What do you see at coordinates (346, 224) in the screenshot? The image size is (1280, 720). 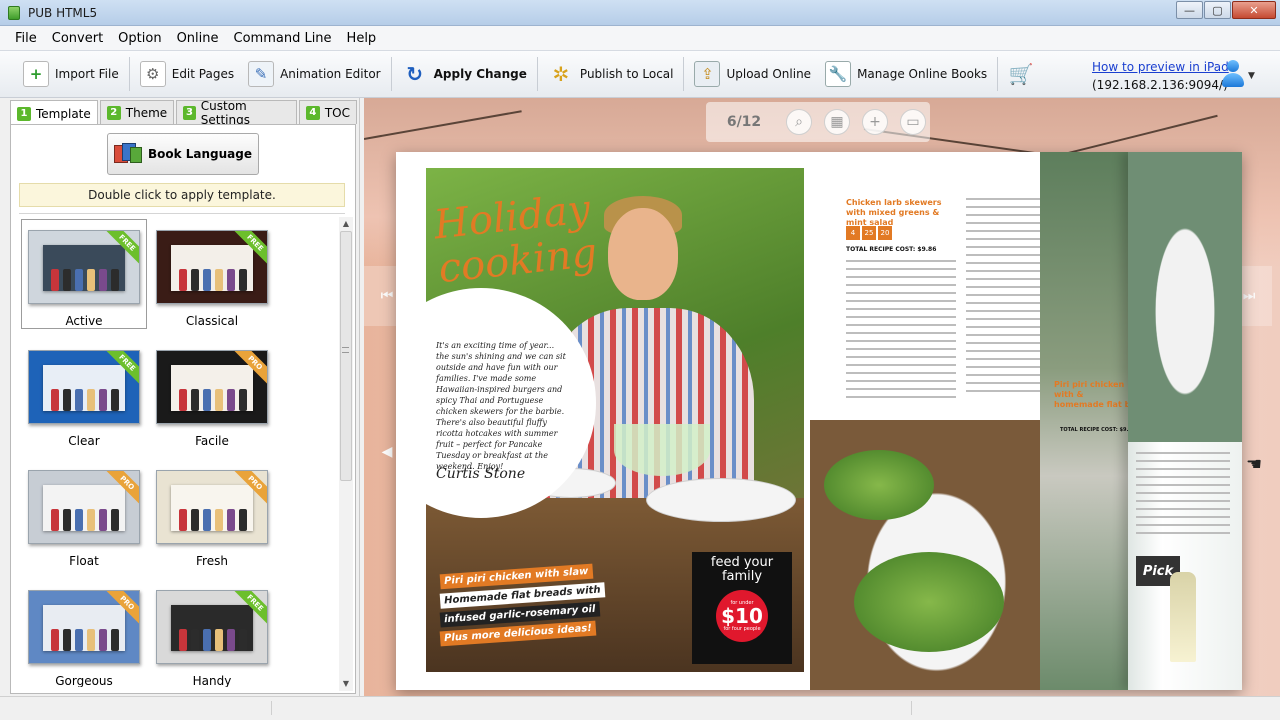 I see `scroll-up-icon: ▲` at bounding box center [346, 224].